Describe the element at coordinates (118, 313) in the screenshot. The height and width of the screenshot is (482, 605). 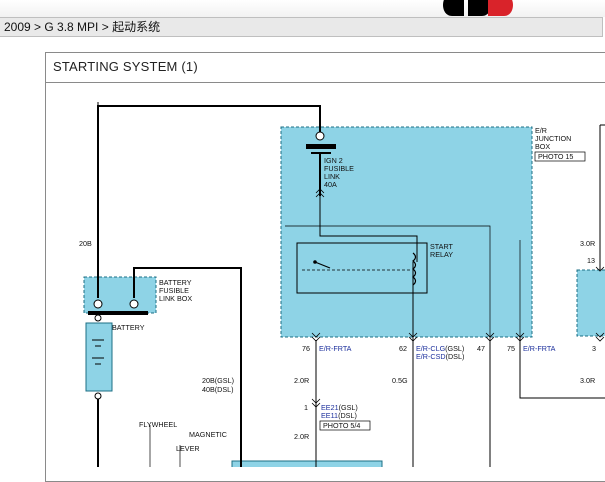
I see `battery-fusible-link-bar` at that location.